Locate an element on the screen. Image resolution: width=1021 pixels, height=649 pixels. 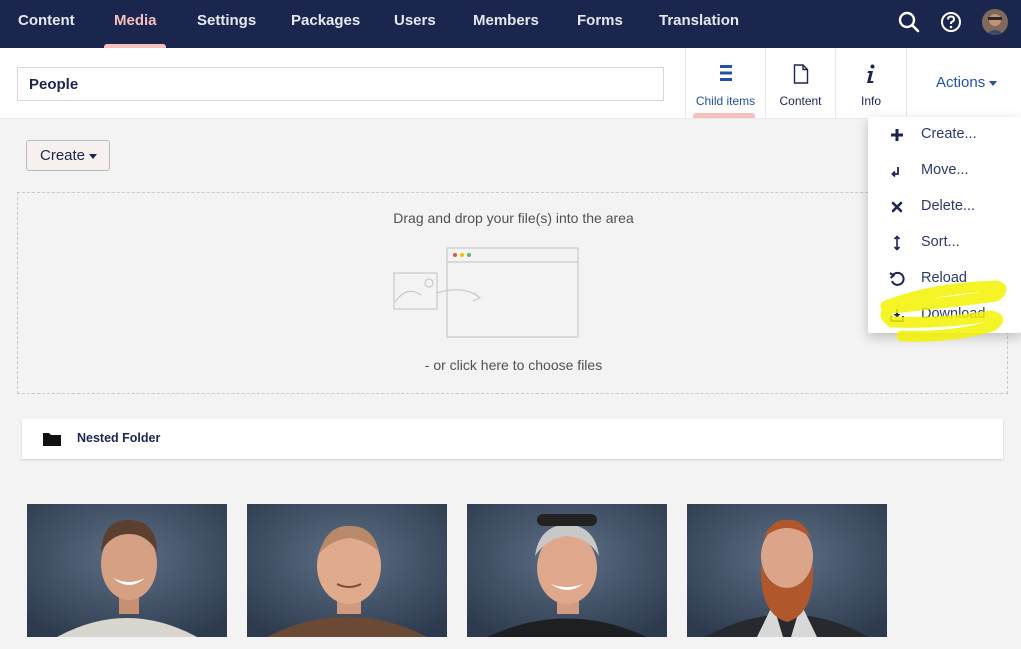
menu-item-reload: Reload is located at coordinates (944, 279).